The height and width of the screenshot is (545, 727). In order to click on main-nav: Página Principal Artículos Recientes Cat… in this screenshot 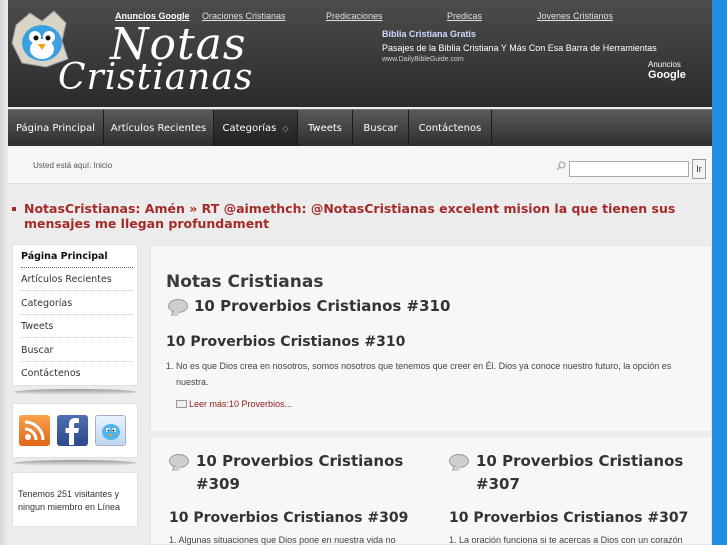, I will do `click(360, 128)`.